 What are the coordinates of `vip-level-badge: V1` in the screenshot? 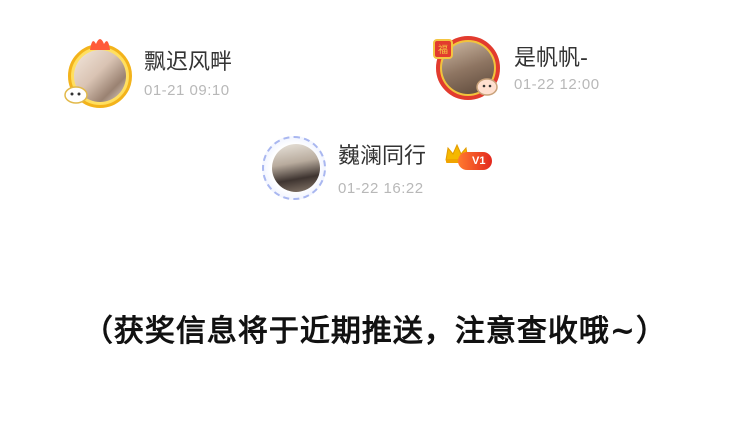 It's located at (475, 161).